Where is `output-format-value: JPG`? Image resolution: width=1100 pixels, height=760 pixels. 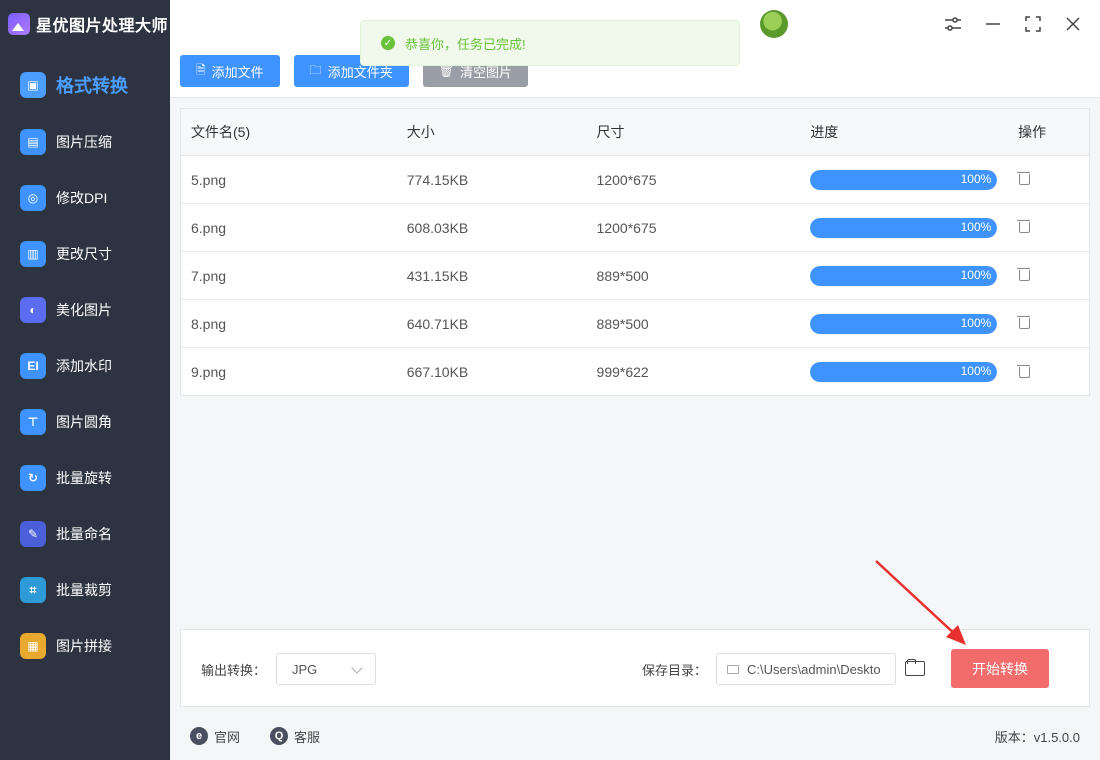 output-format-value: JPG is located at coordinates (305, 669).